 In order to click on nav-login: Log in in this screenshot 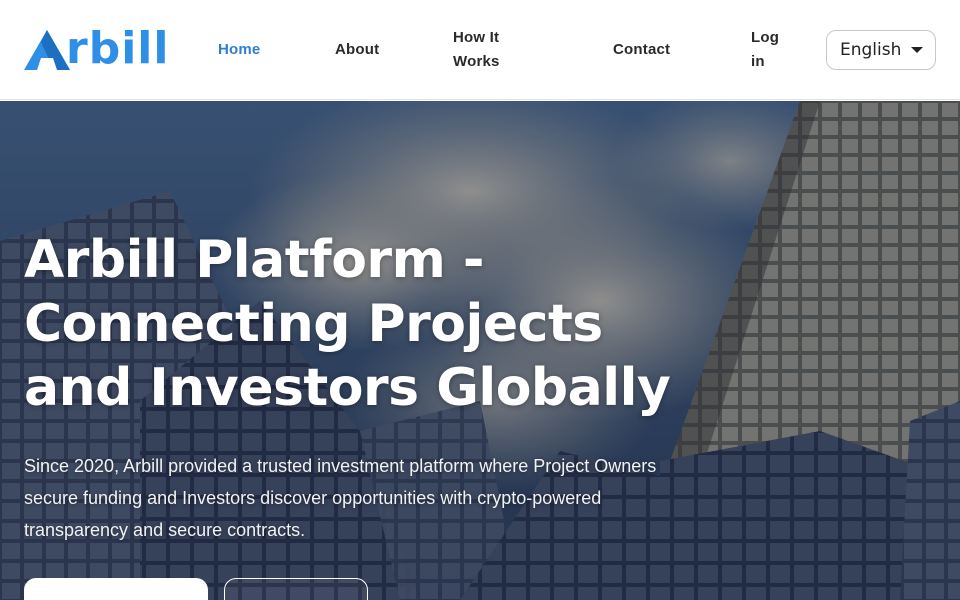, I will do `click(765, 50)`.